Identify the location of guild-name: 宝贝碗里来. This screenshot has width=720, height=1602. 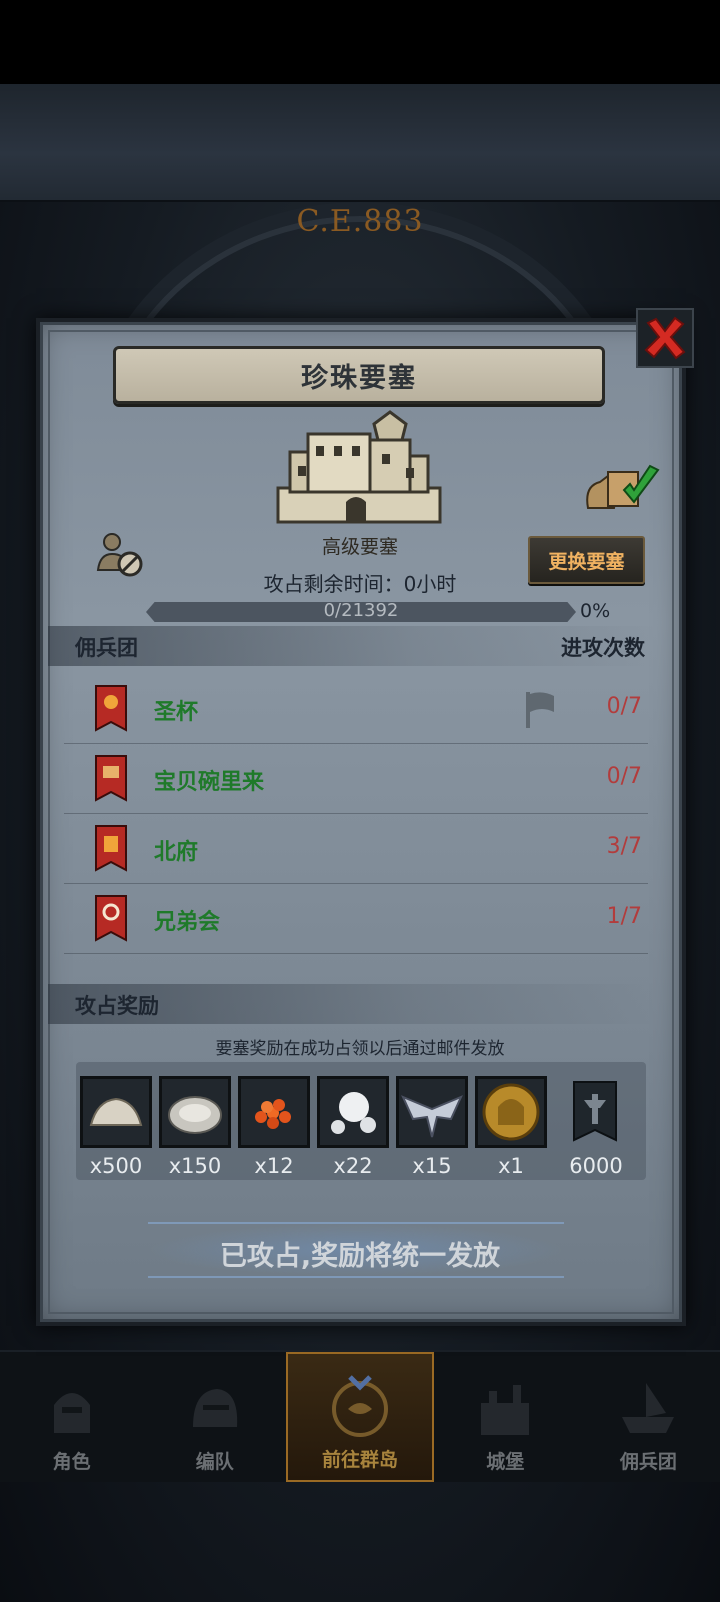
(209, 782).